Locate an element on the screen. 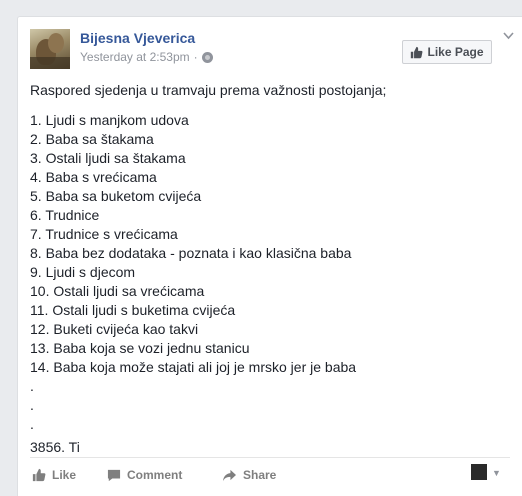  like-label: Like is located at coordinates (64, 475).